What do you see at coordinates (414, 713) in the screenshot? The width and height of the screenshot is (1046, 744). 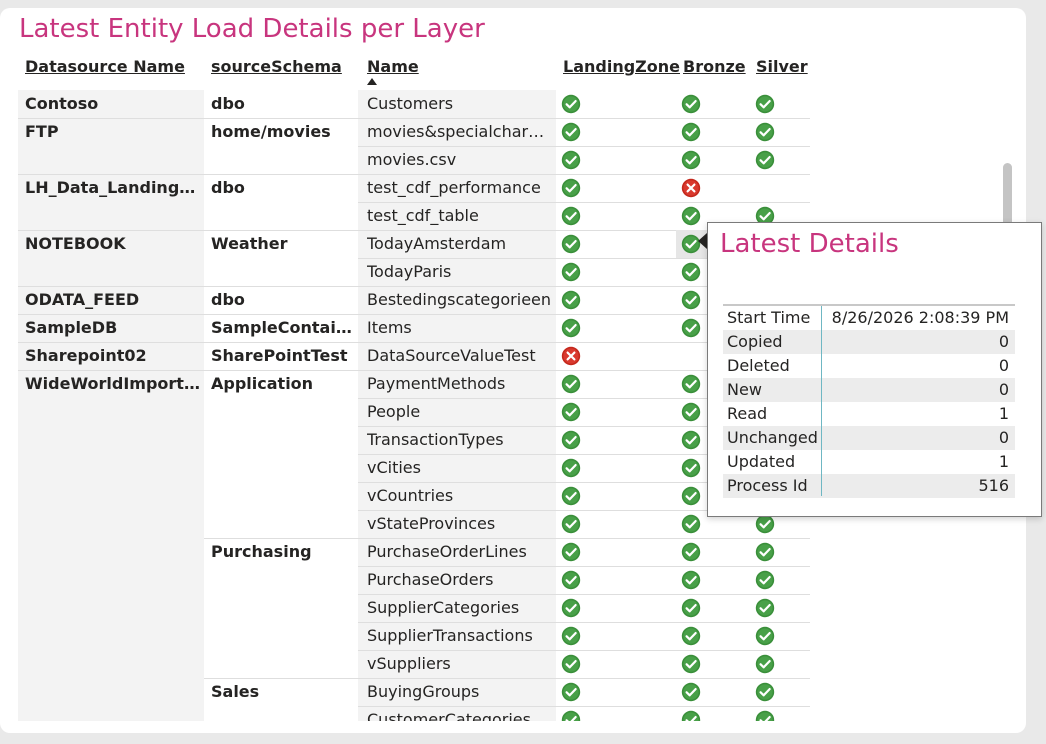 I see `table-row: CustomerCategories` at bounding box center [414, 713].